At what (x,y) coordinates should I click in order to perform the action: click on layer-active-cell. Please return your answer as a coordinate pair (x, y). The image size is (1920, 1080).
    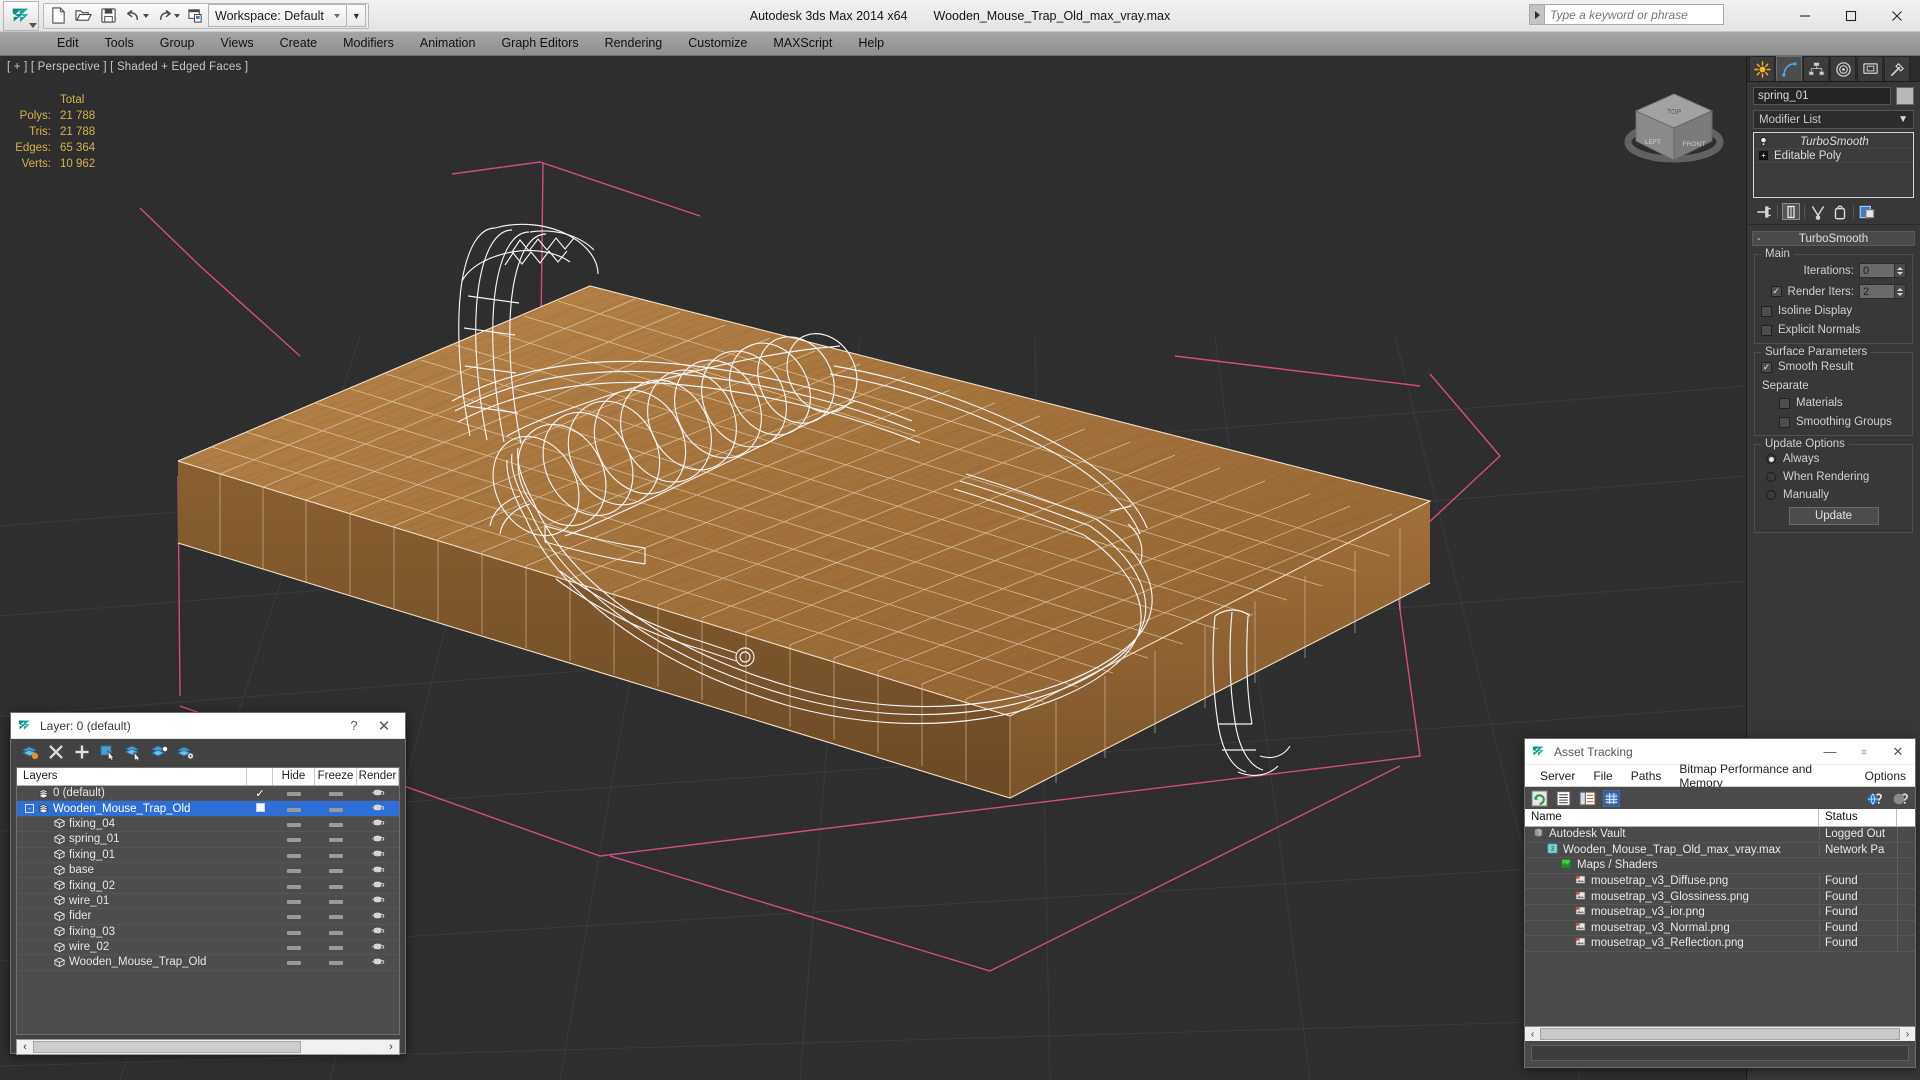
    Looking at the image, I should click on (260, 808).